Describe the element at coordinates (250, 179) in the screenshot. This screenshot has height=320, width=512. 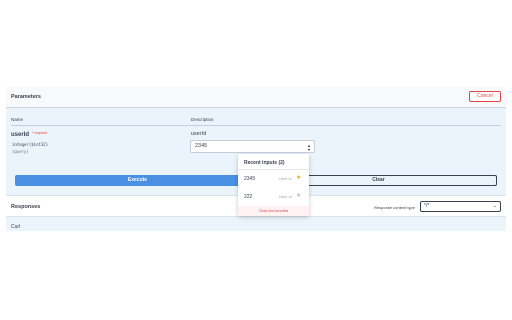
I see `recent-input-value: 2345` at that location.